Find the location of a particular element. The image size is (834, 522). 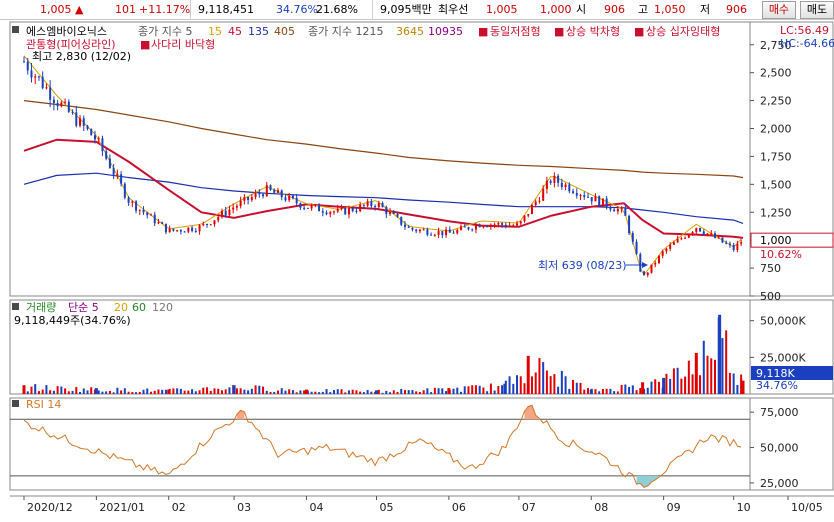

rsi-legend-icon is located at coordinates (15, 403).